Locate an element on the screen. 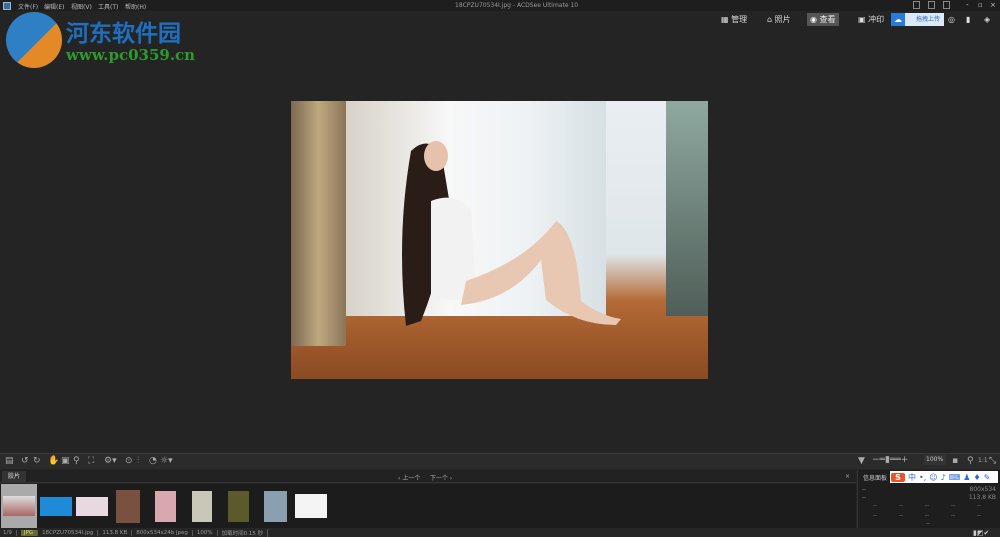  photos-icon: ⌂ is located at coordinates (771, 19).